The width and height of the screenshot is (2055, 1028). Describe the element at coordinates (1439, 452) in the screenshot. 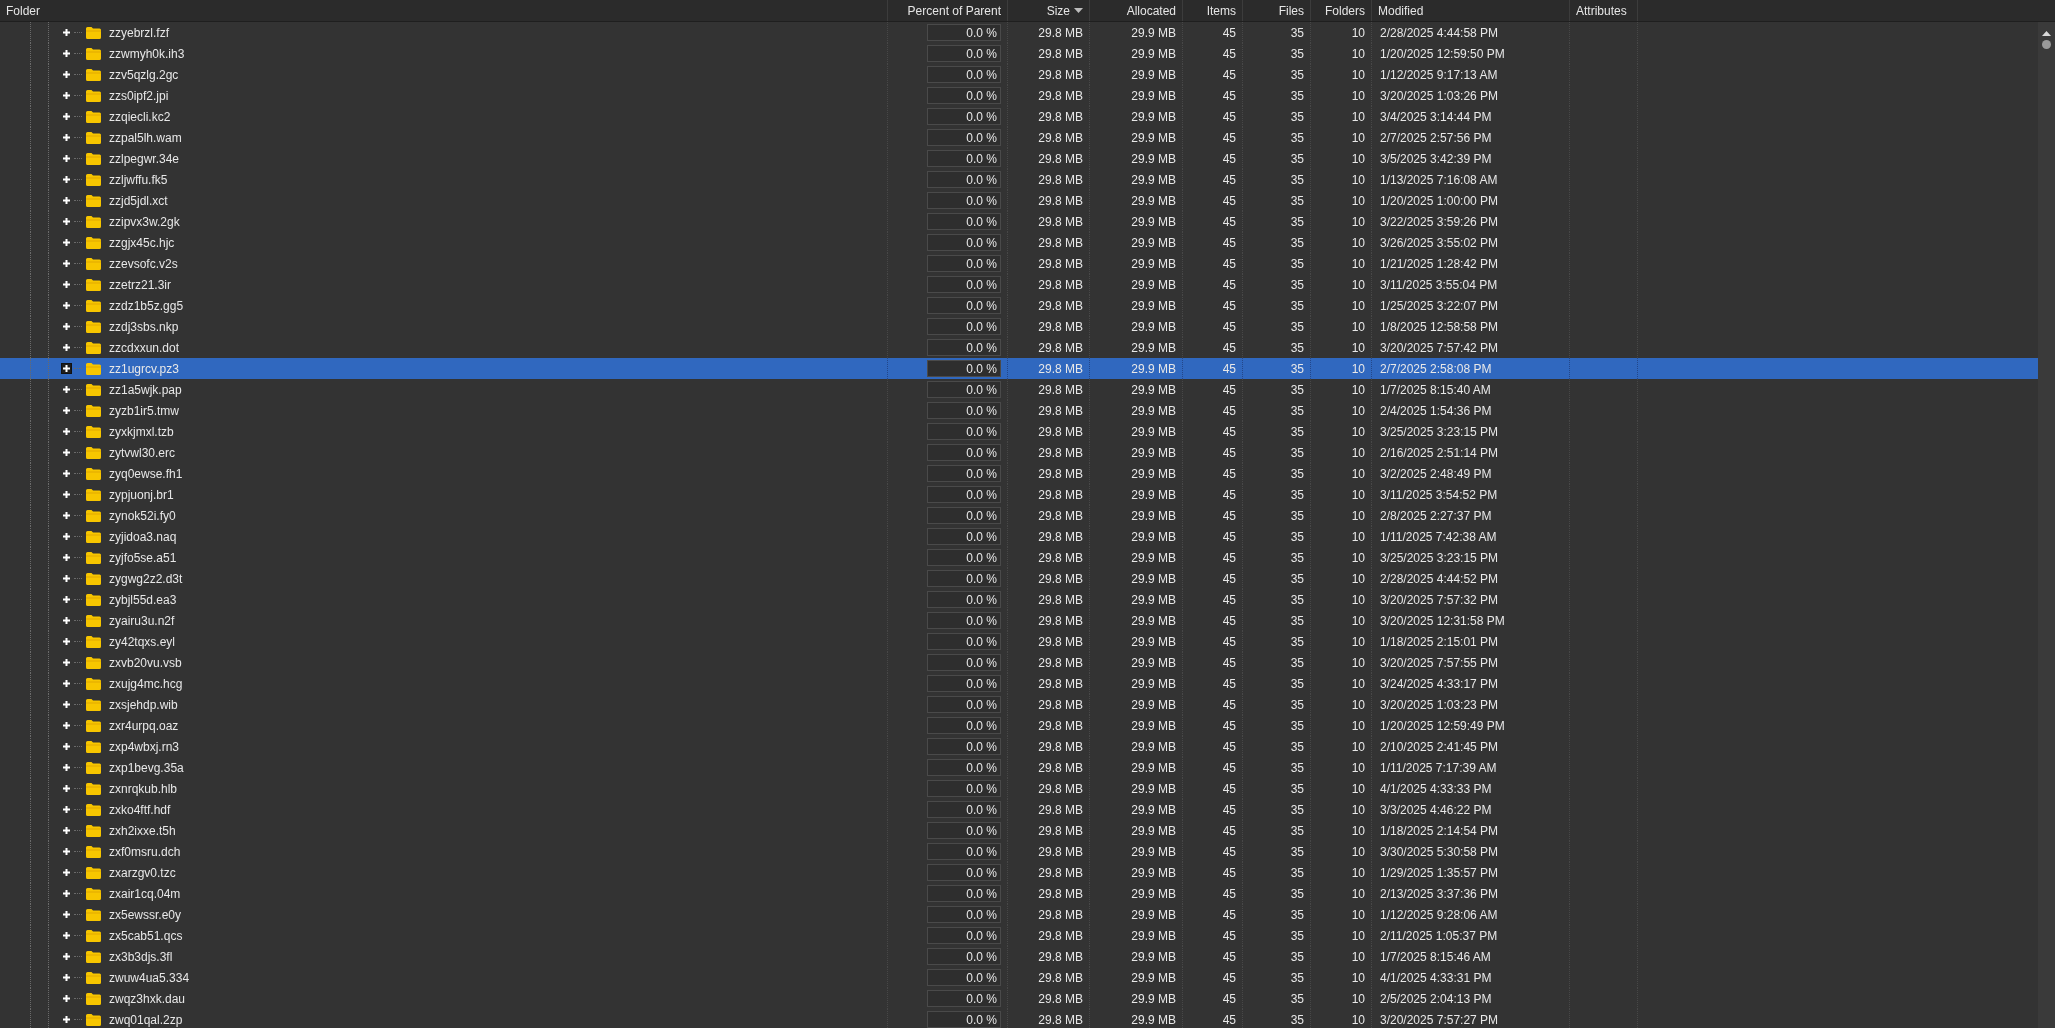

I see `table-cell-text: 2/16/2025 2:51:14 PM` at that location.